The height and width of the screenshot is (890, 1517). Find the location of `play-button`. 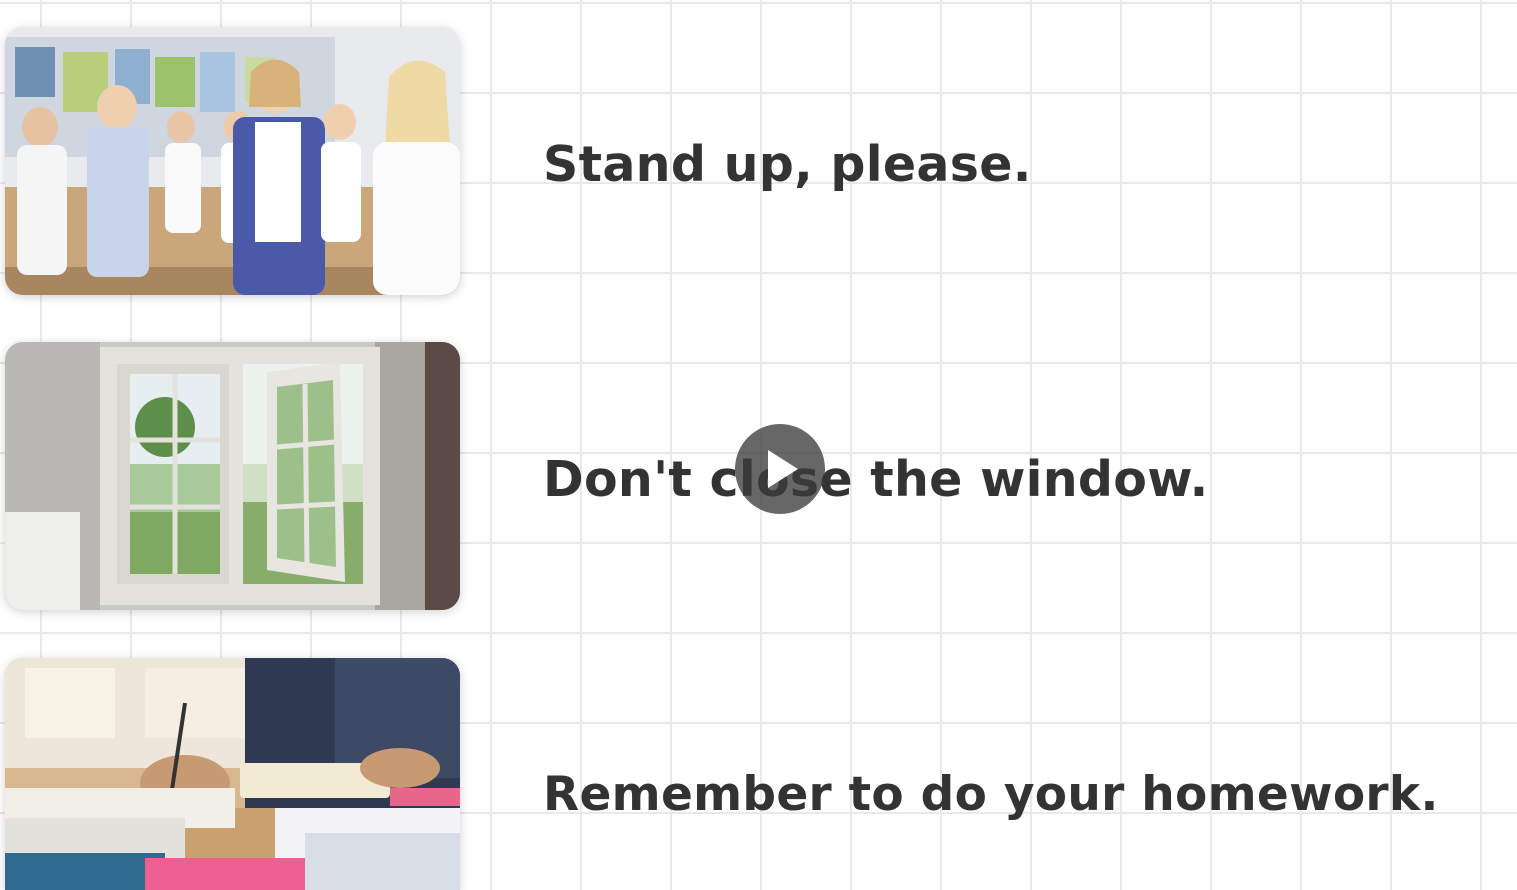

play-button is located at coordinates (780, 469).